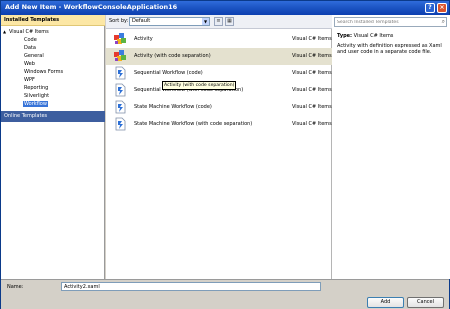 The image size is (450, 309). Describe the element at coordinates (143, 39) in the screenshot. I see `template-name: Activity` at that location.